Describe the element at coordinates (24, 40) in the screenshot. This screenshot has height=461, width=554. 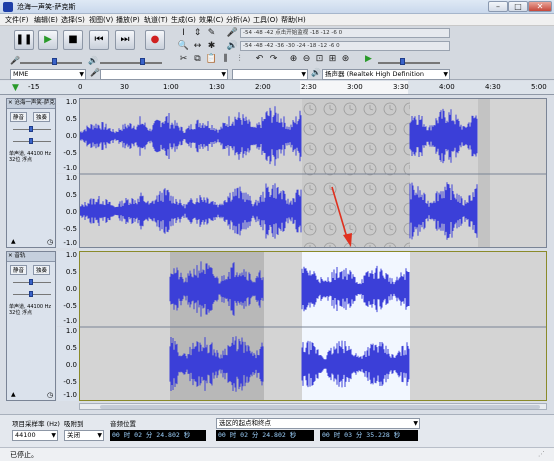
I see `pause-button: ❚❚` at that location.